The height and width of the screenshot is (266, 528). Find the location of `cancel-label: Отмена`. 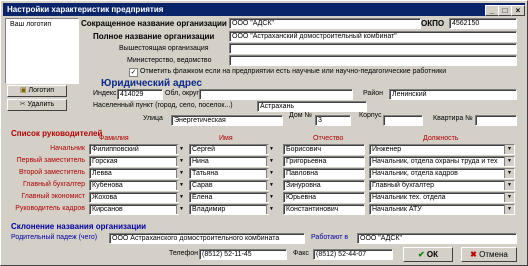

cancel-label: Отмена is located at coordinates (493, 254).